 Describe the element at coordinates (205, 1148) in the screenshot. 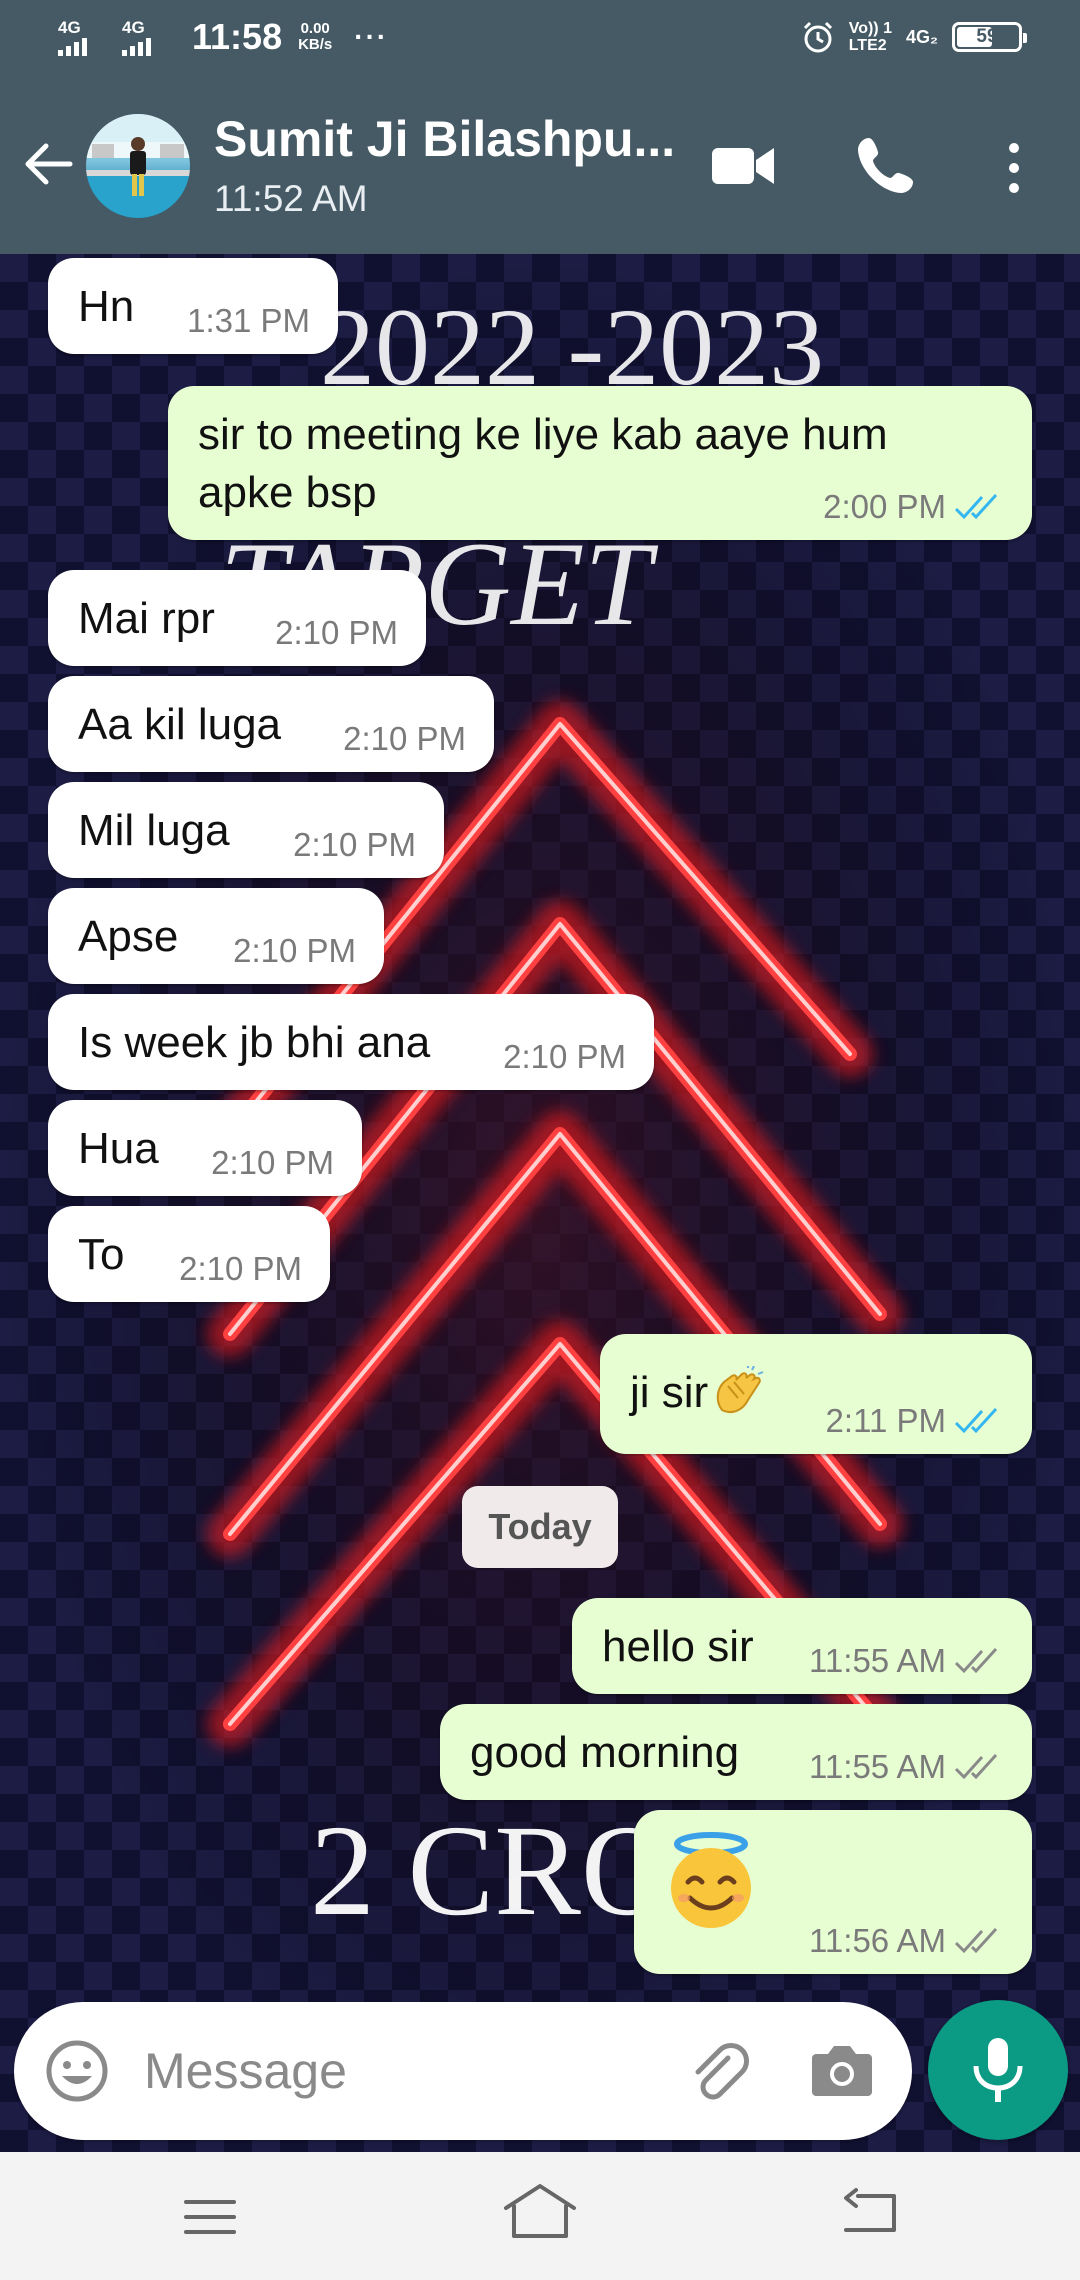

I see `message-bubble-incoming: Hua 2:10 PM` at that location.